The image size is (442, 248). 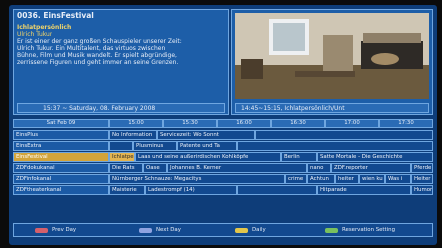 I want to click on program-cell: Hitparade, so click(x=364, y=190).